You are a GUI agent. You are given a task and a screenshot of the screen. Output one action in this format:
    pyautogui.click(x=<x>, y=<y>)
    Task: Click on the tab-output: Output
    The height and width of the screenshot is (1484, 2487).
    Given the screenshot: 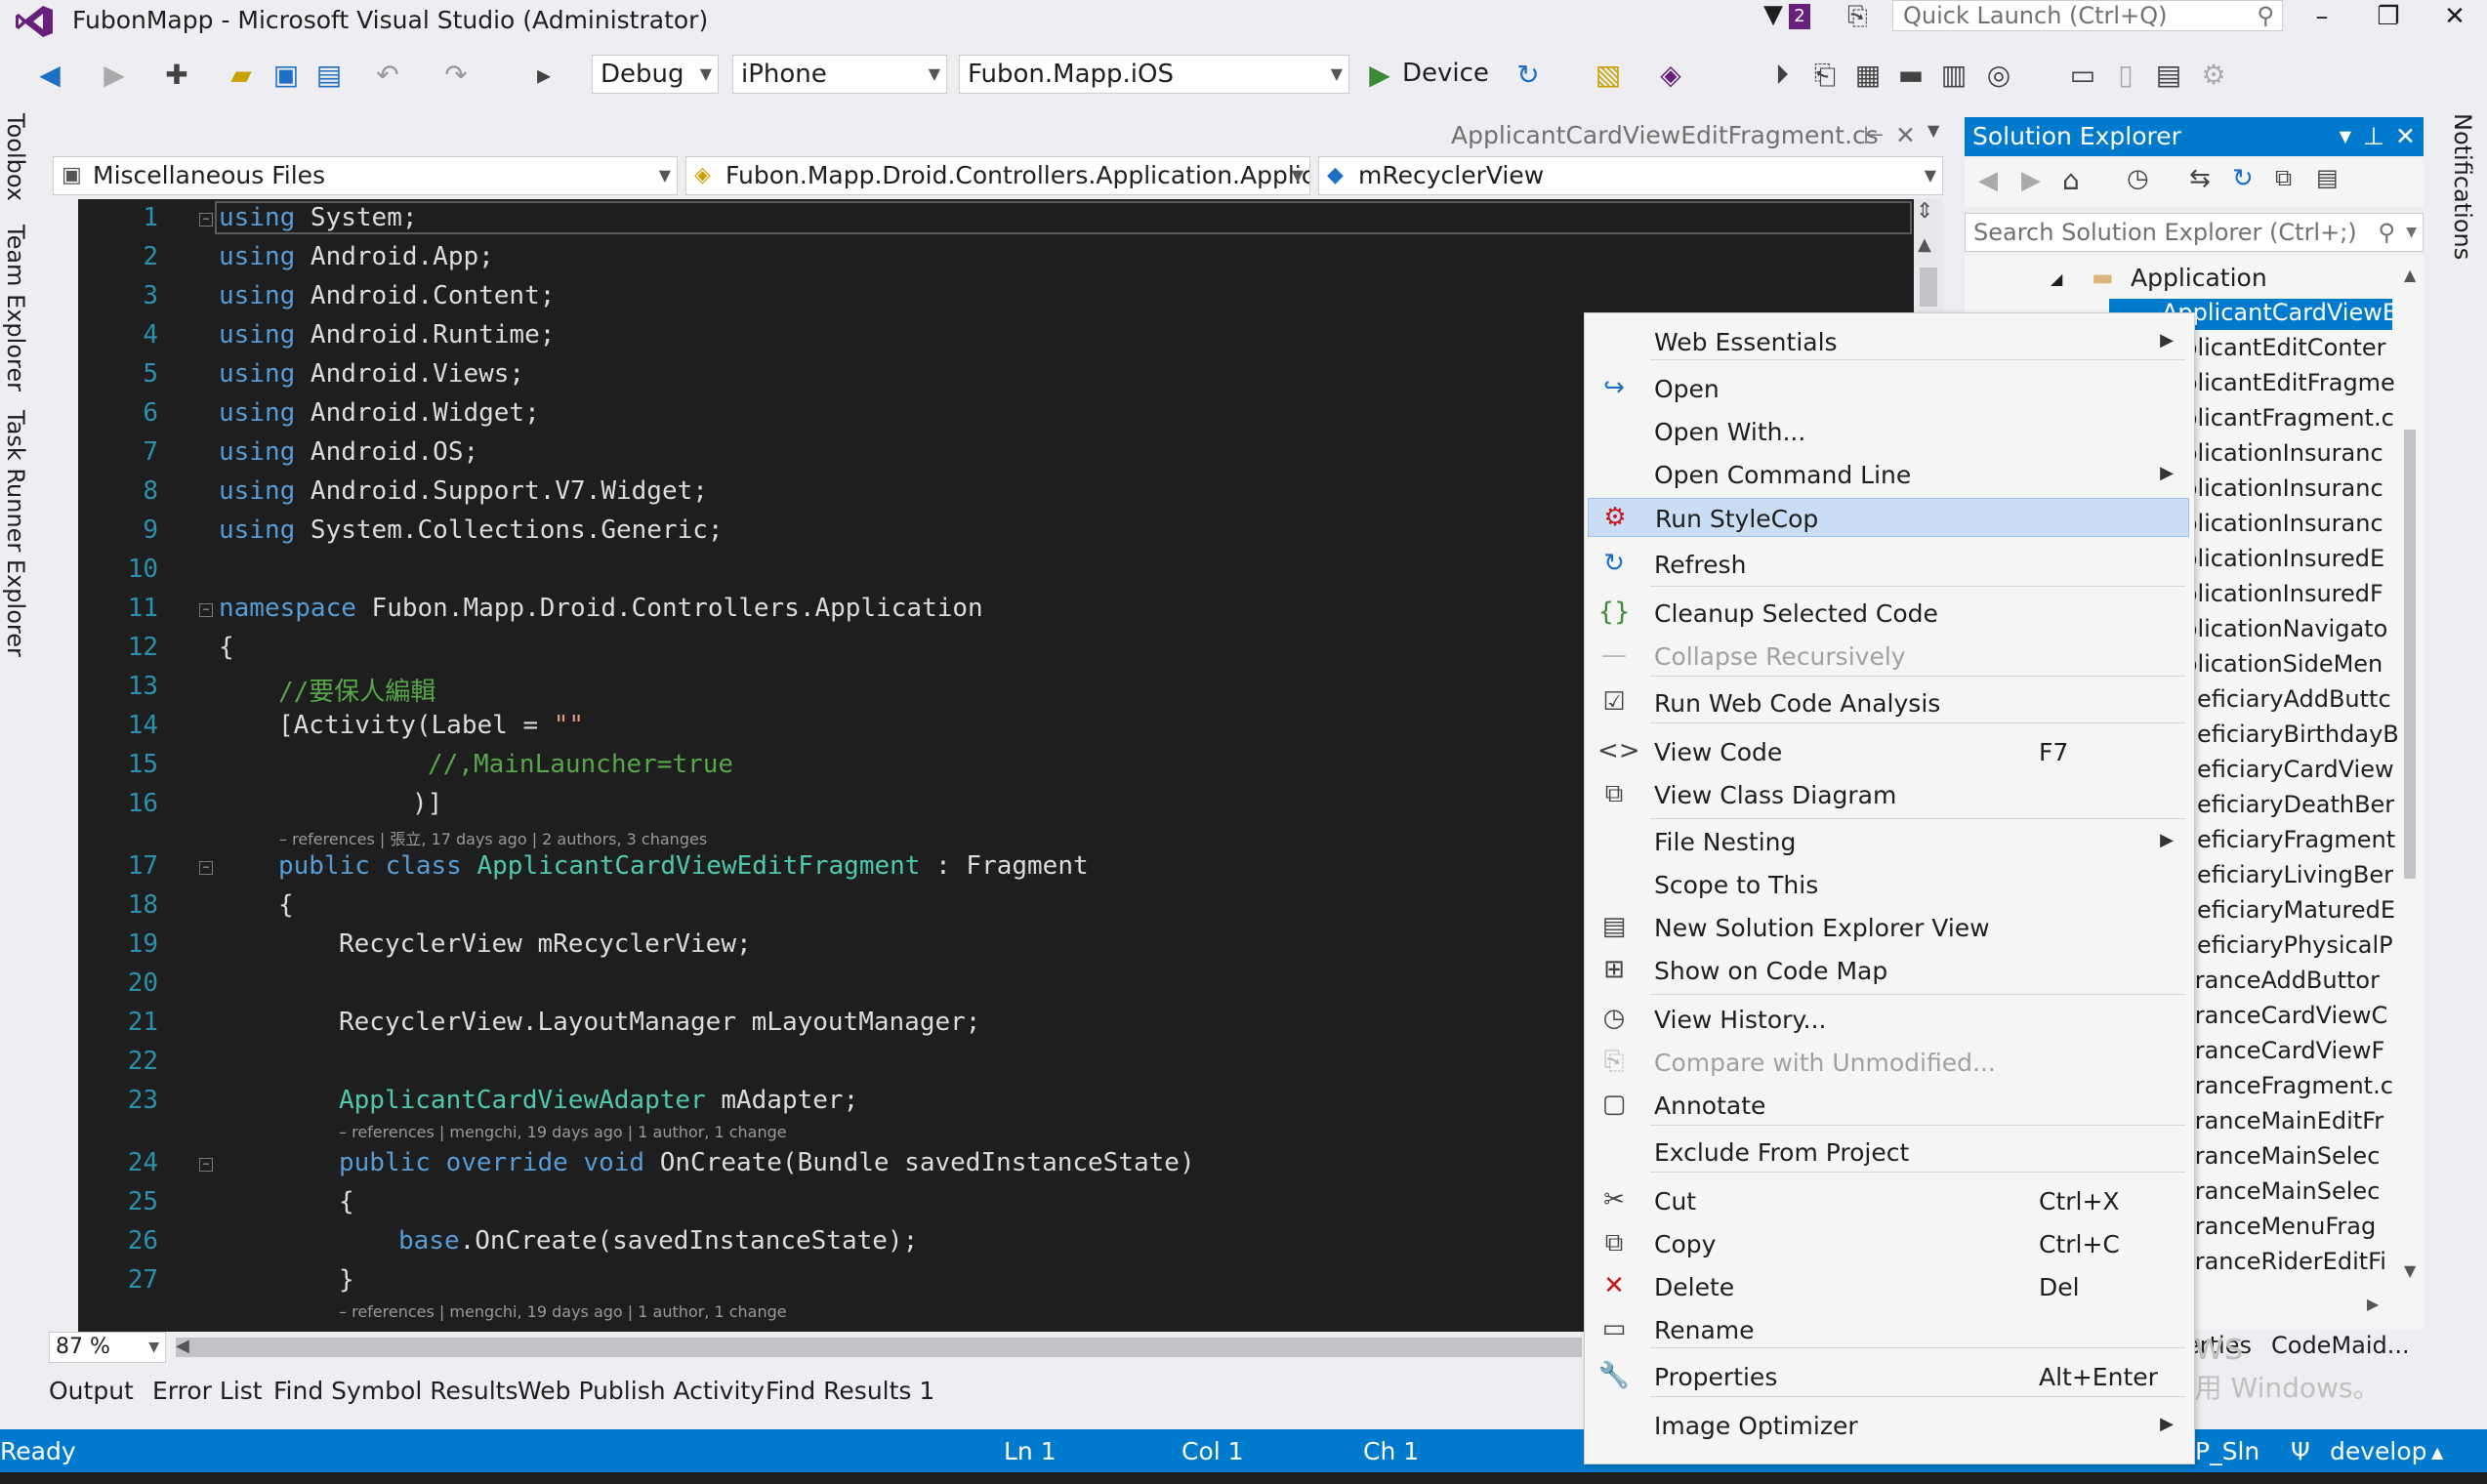 What is the action you would take?
    pyautogui.click(x=92, y=1391)
    